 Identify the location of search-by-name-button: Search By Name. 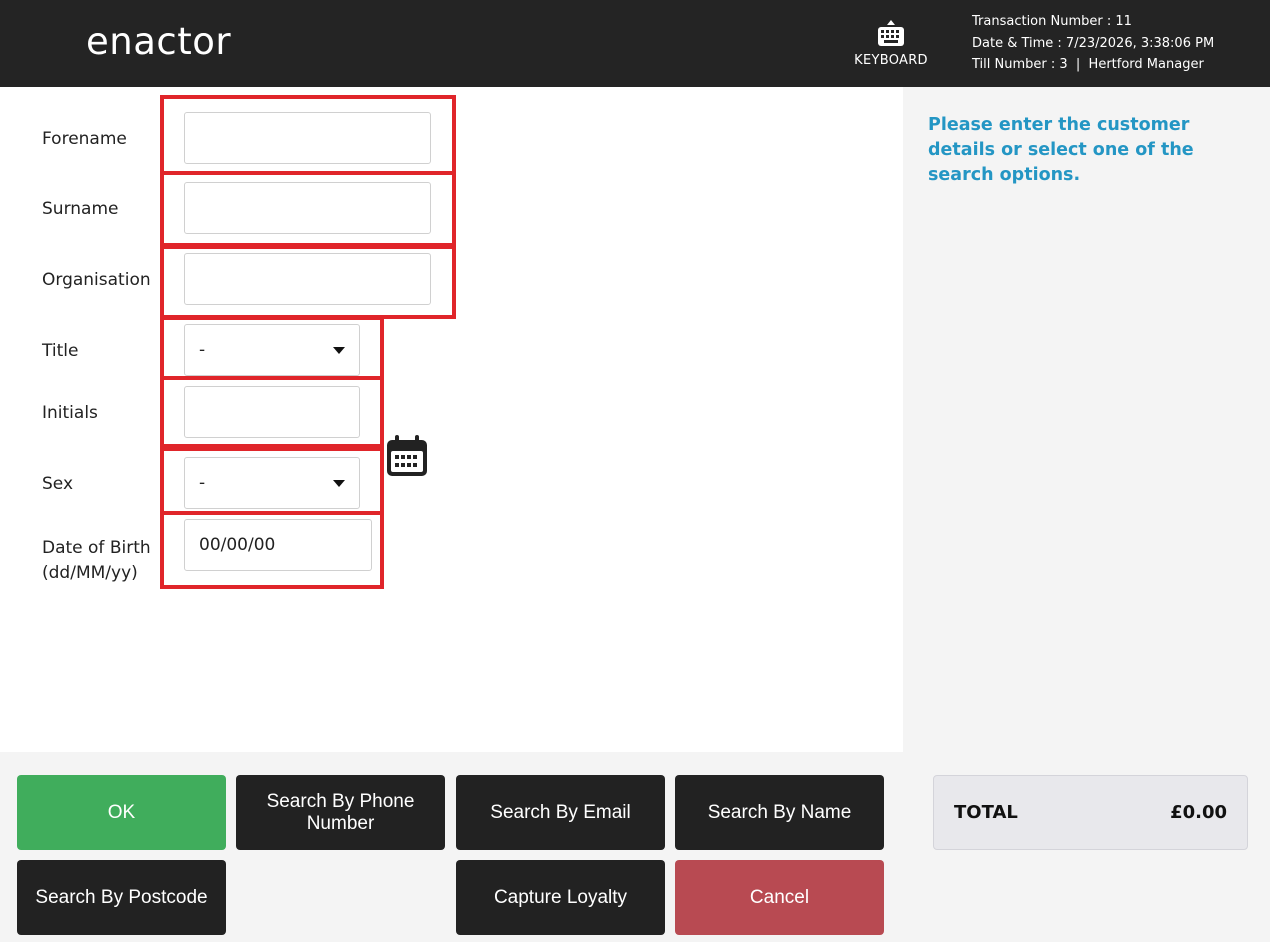
(779, 812).